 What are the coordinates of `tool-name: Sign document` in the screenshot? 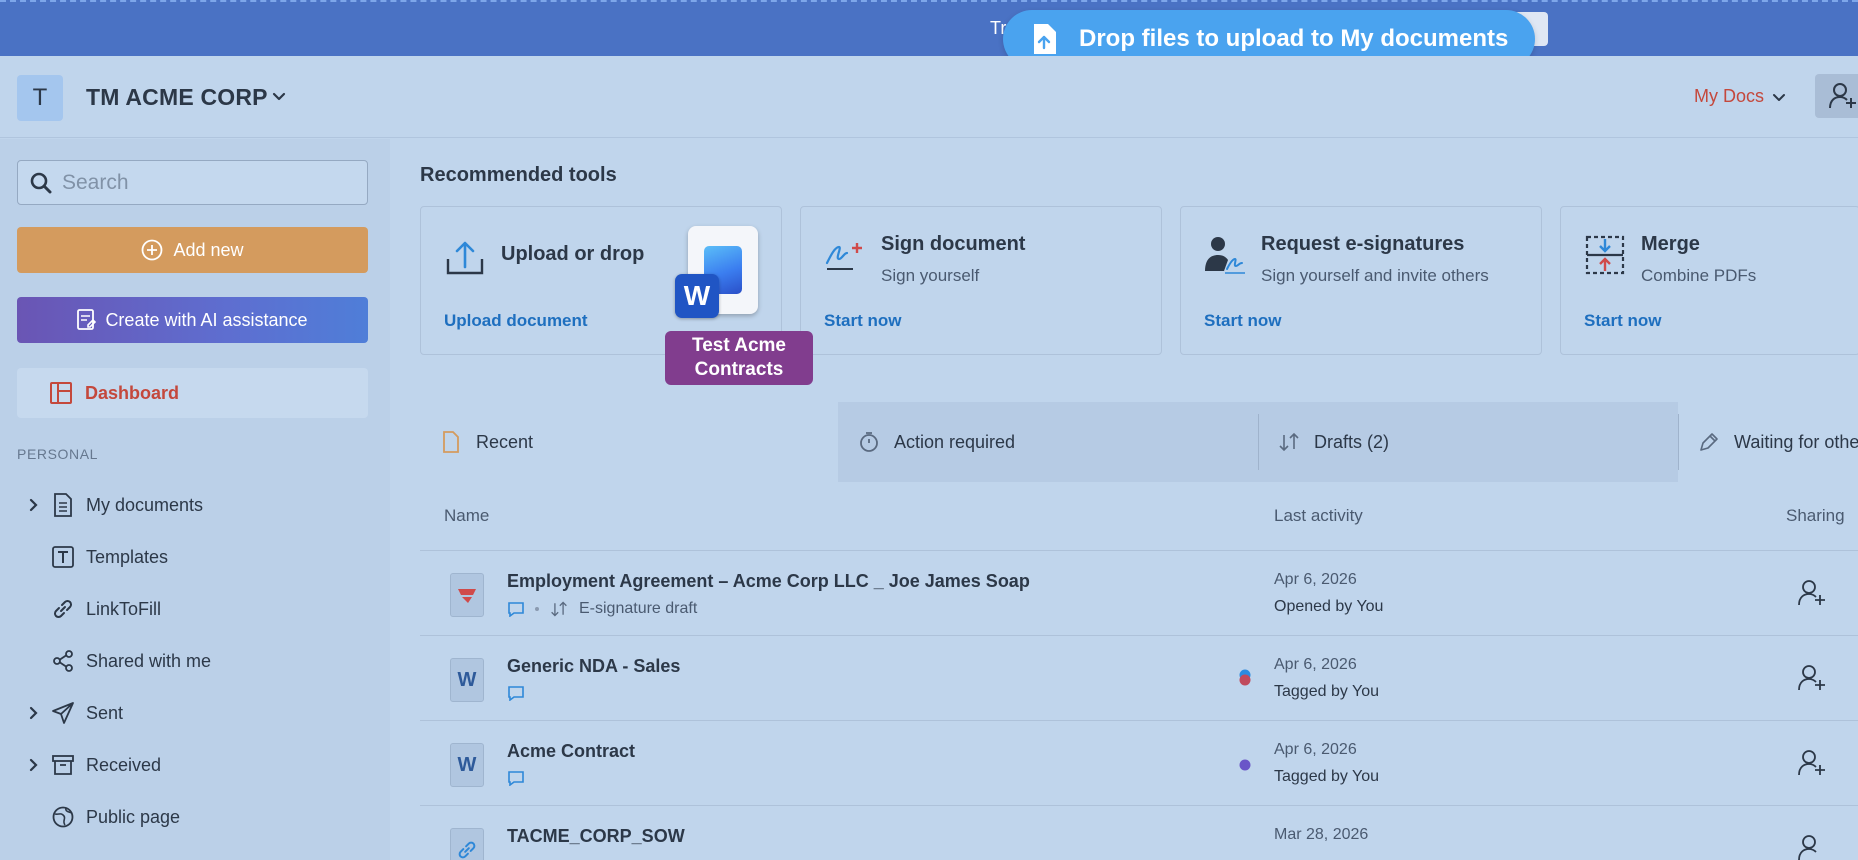 It's located at (953, 244).